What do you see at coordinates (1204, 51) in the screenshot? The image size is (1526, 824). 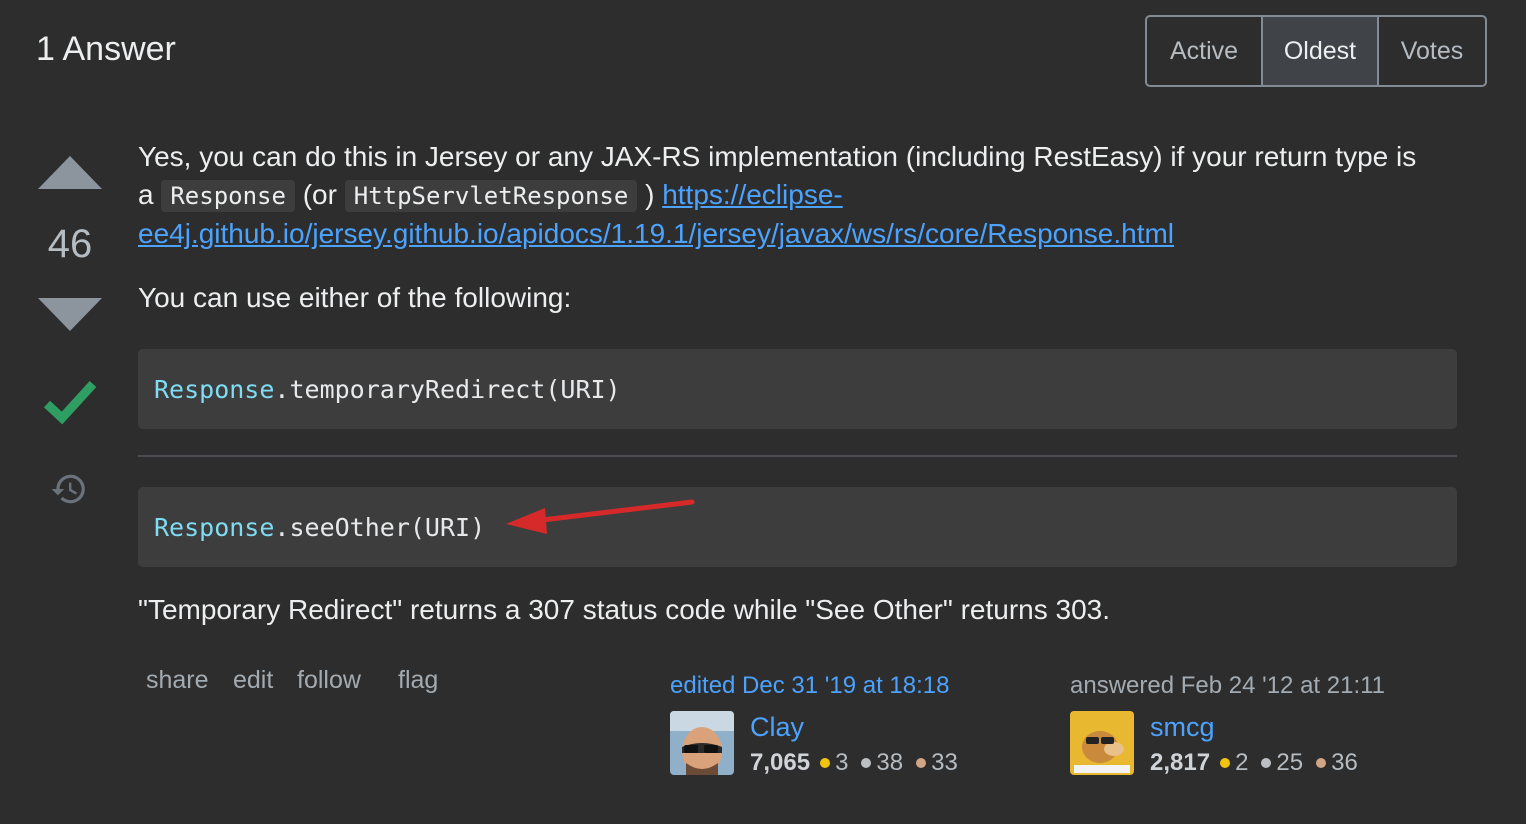 I see `sort-active-button: Active` at bounding box center [1204, 51].